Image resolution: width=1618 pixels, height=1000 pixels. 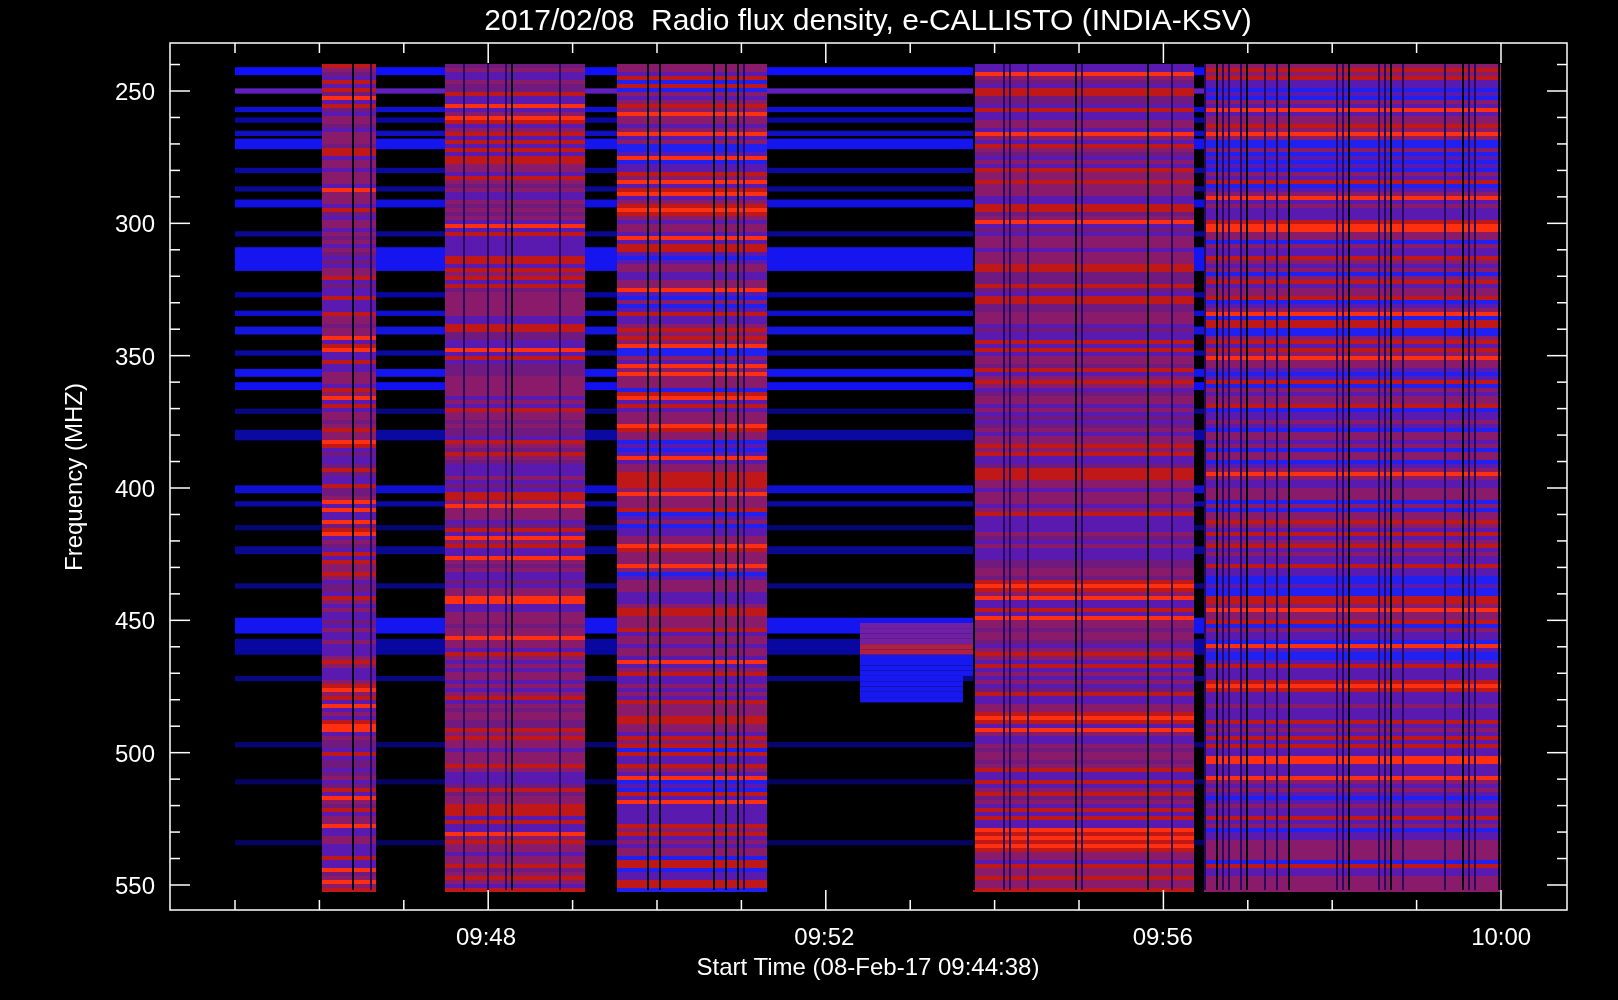 What do you see at coordinates (868, 19) in the screenshot?
I see `chart-title: 2017/02/08 Radio flux density, e-CALLISTO (INDIA-KSV)` at bounding box center [868, 19].